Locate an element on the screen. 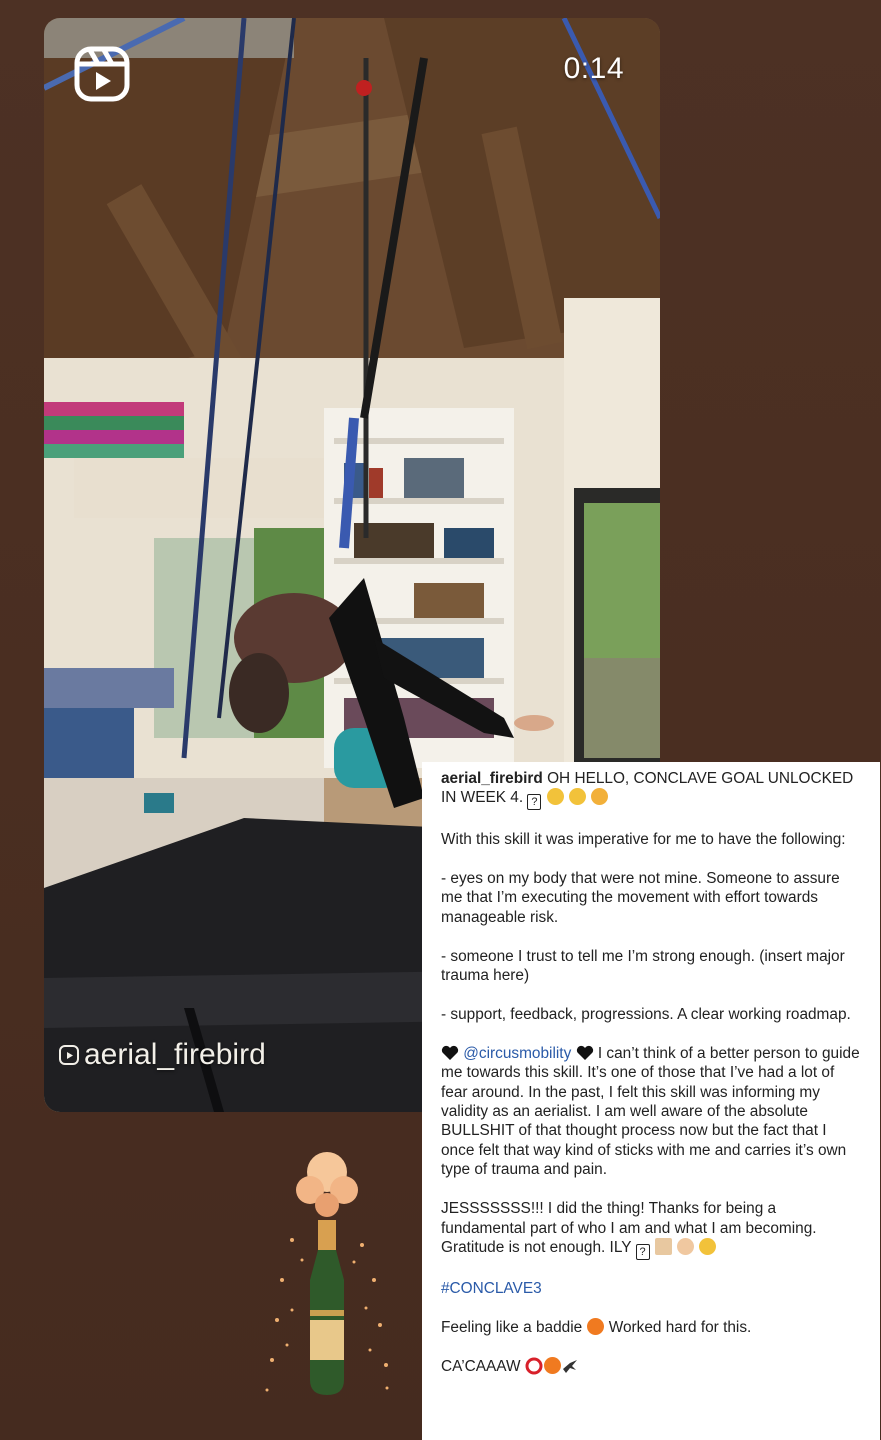 The height and width of the screenshot is (1440, 881). watermark-username: aerial_firebird is located at coordinates (162, 1055).